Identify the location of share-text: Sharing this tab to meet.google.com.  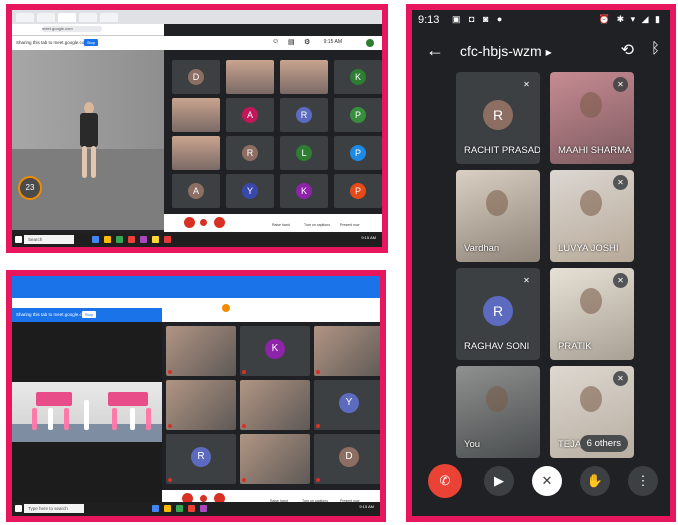
(52, 314).